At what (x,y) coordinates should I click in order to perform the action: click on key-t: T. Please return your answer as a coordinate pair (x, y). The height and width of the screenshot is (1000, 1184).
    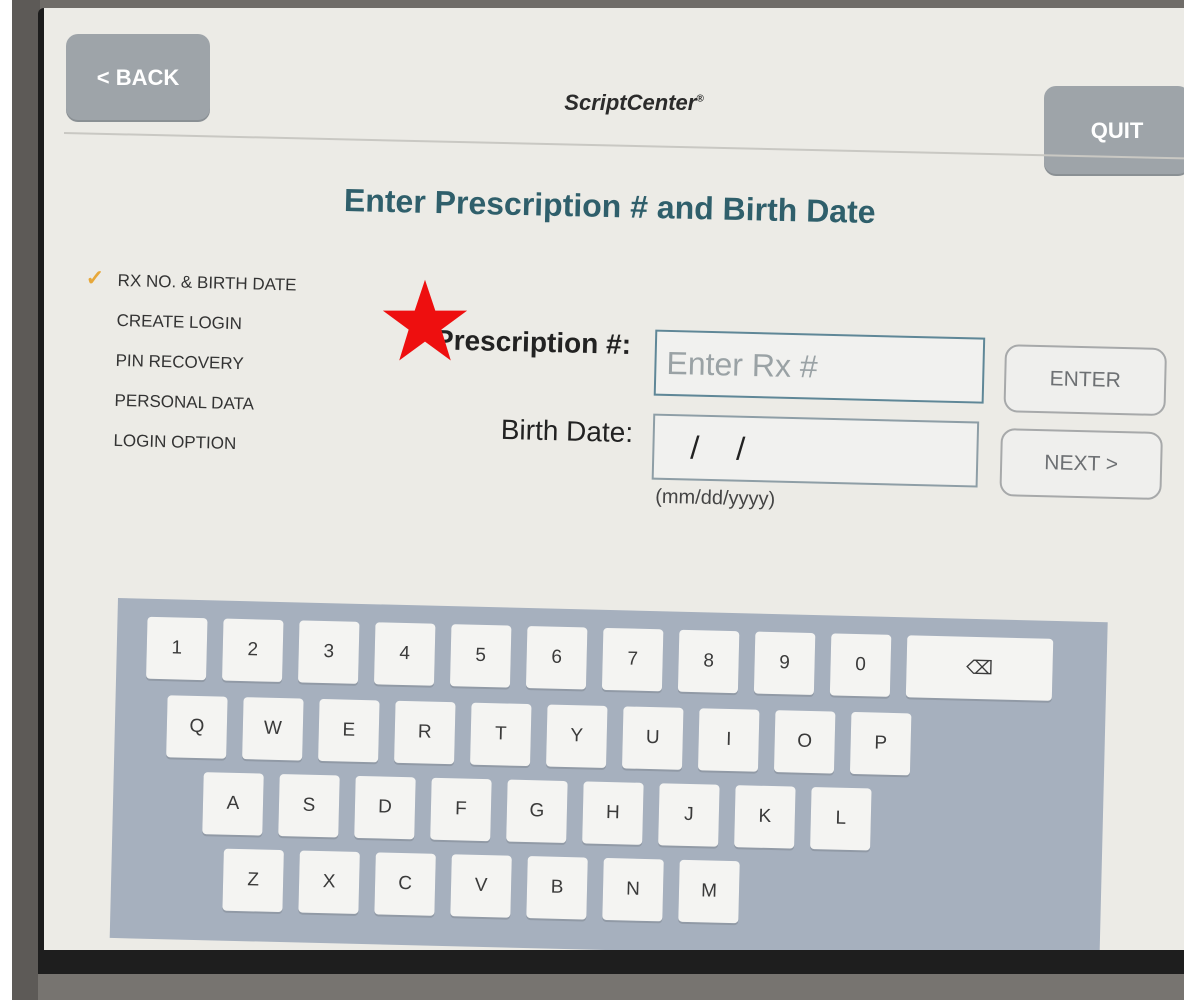
    Looking at the image, I should click on (501, 734).